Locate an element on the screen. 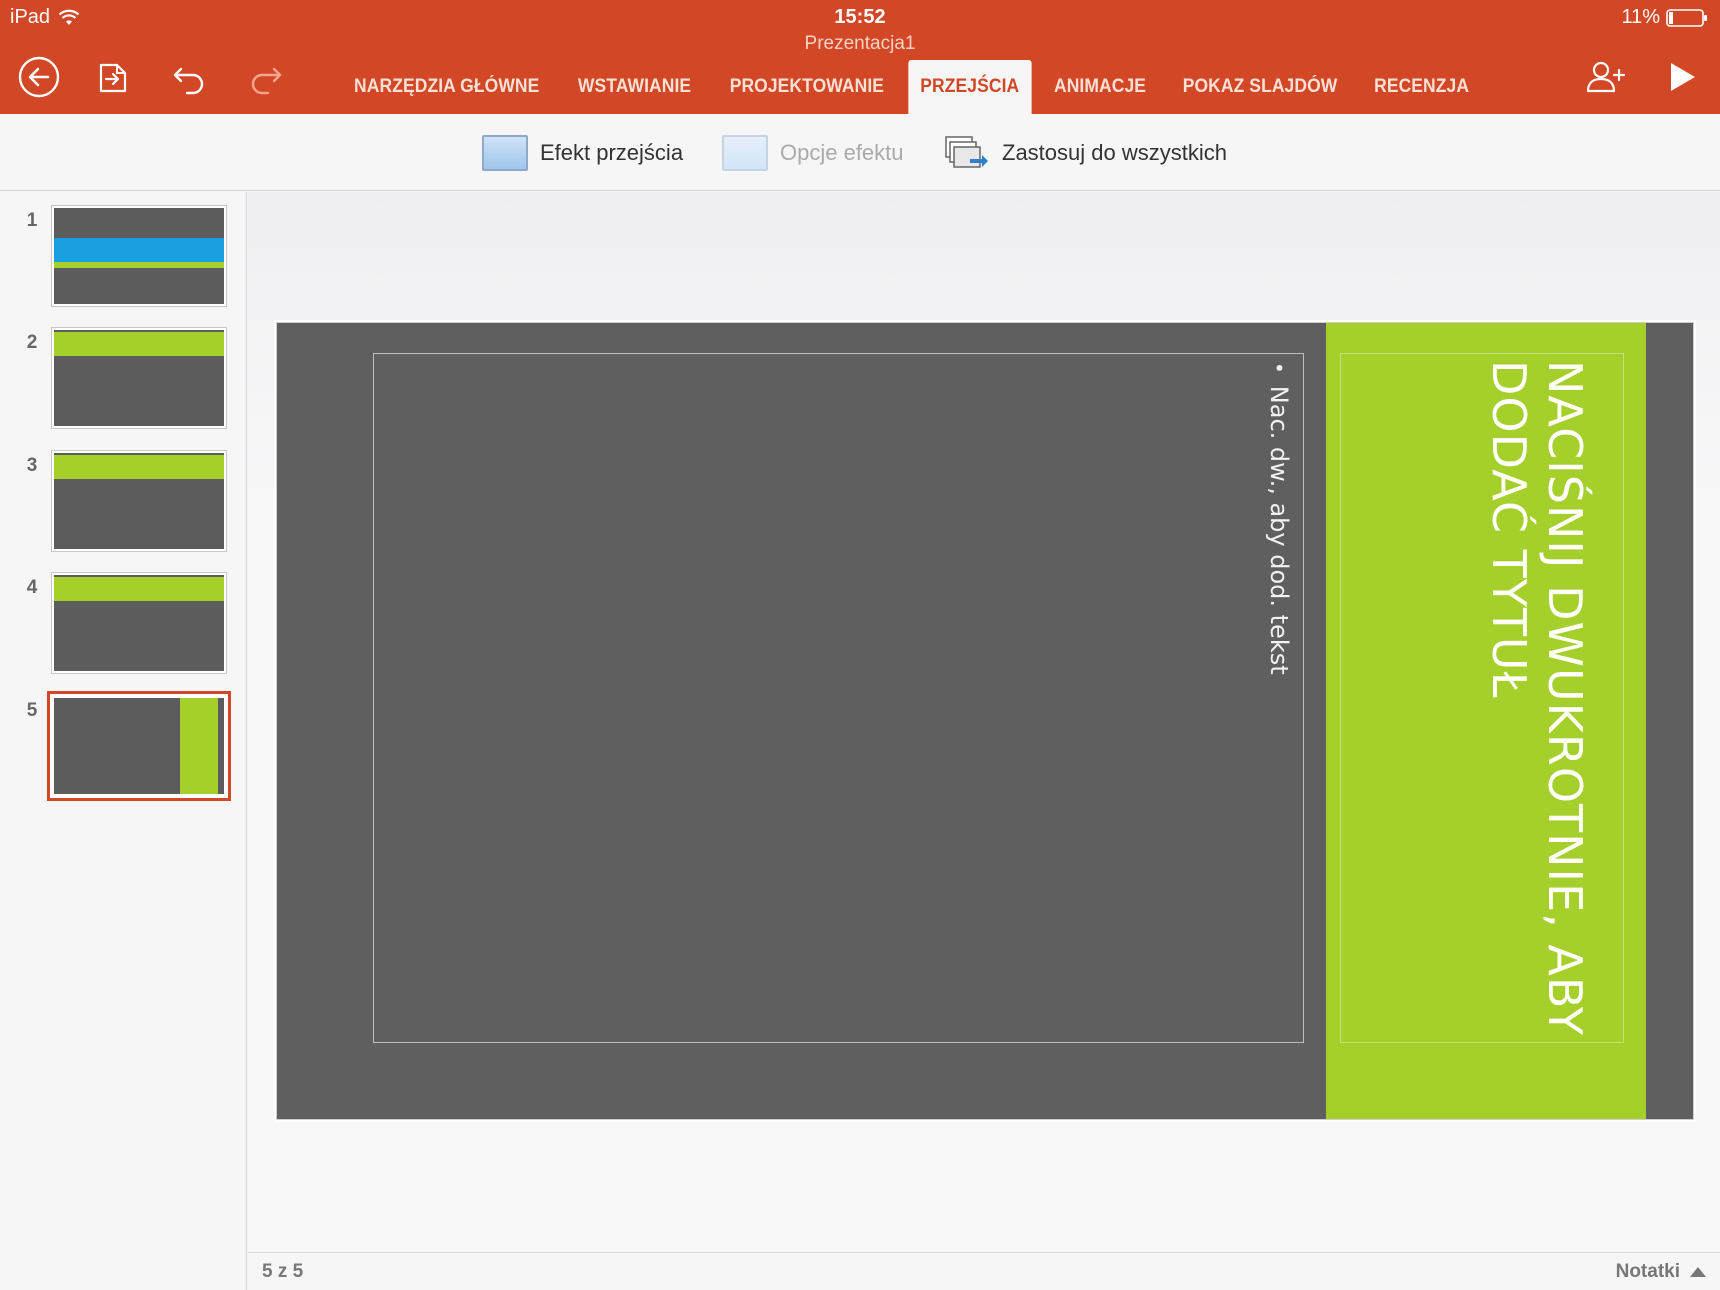 The width and height of the screenshot is (1720, 1290). notes-button: Notatki is located at coordinates (1661, 1272).